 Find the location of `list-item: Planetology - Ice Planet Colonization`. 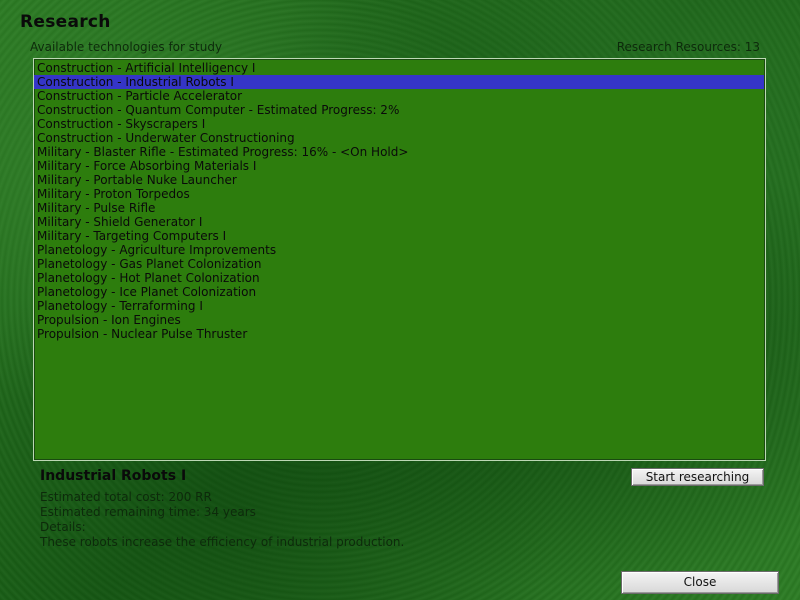

list-item: Planetology - Ice Planet Colonization is located at coordinates (399, 292).